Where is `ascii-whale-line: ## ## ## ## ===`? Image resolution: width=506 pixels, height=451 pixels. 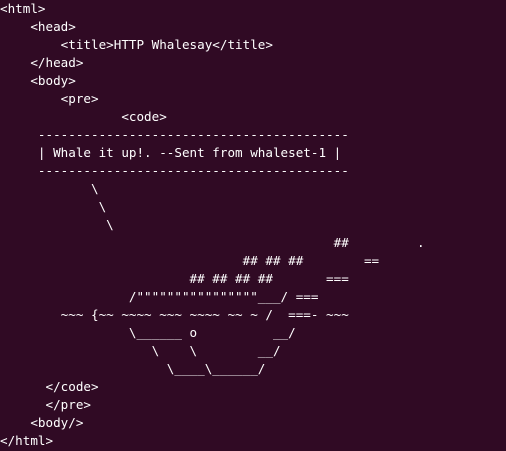
ascii-whale-line: ## ## ## ## === is located at coordinates (174, 278).